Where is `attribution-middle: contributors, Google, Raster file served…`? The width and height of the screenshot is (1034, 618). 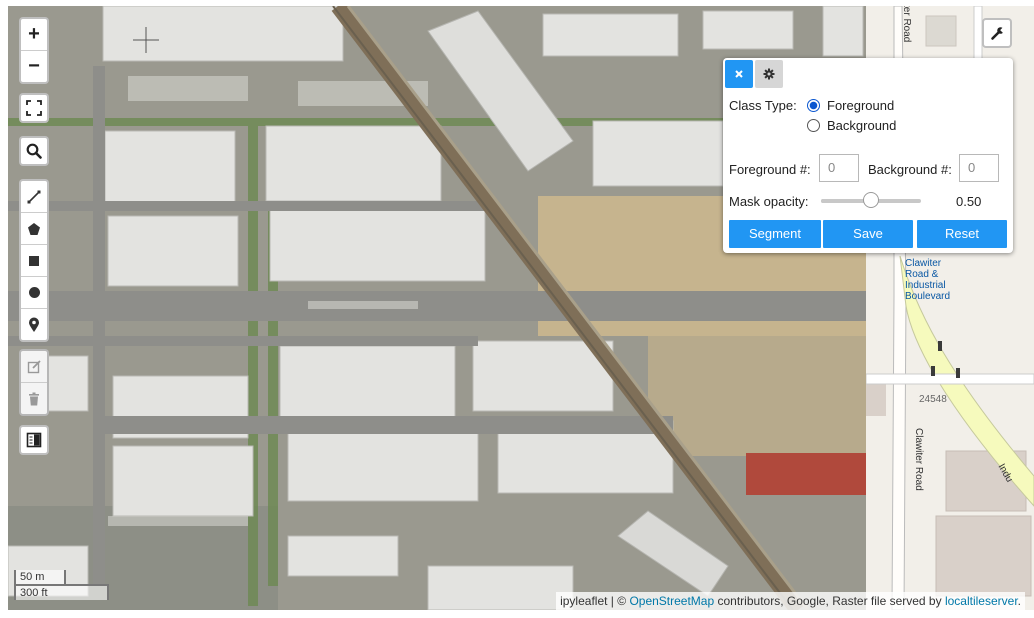 attribution-middle: contributors, Google, Raster file served… is located at coordinates (829, 601).